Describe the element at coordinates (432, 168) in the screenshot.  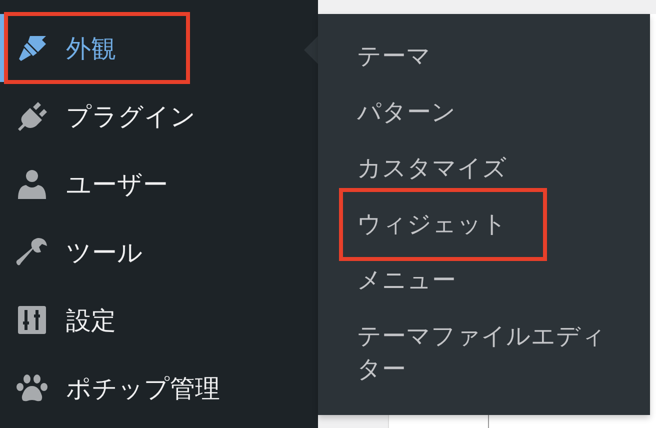
I see `submenu-item: カスタマイズ` at that location.